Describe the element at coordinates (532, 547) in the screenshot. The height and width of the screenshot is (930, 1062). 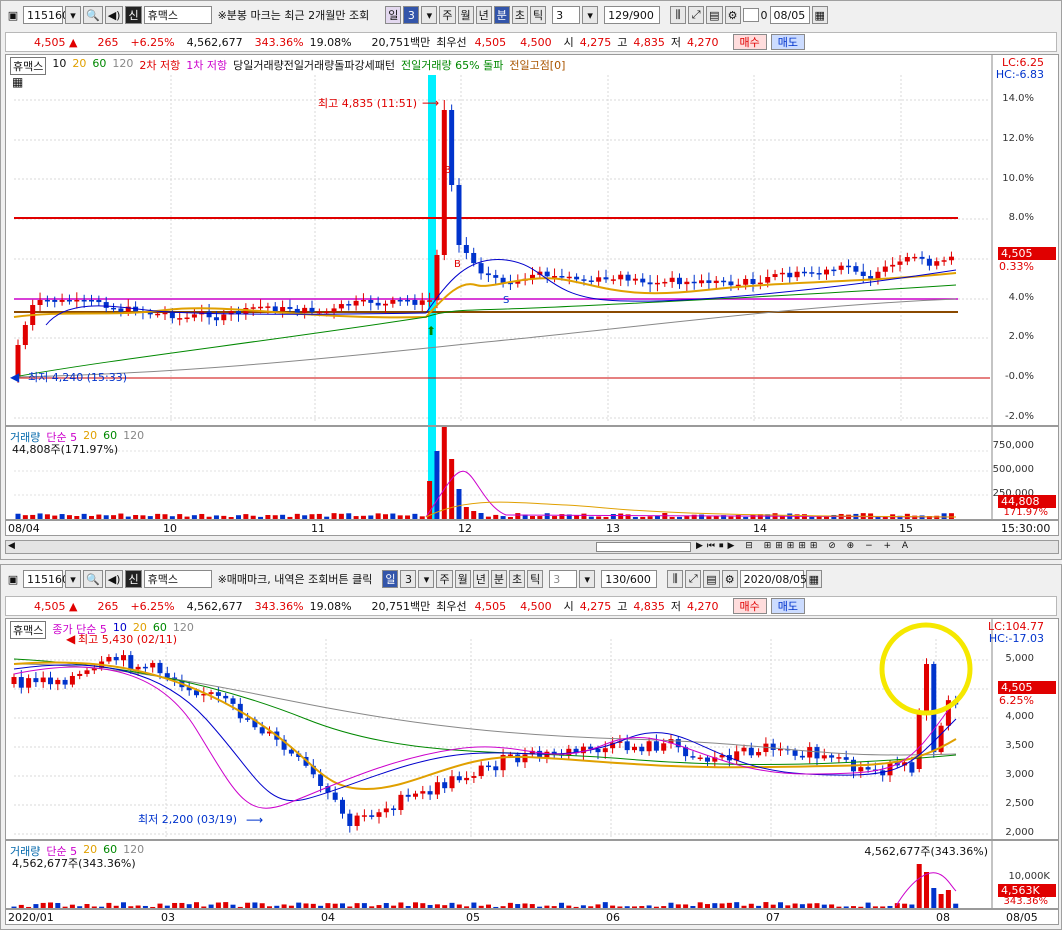
I see `top-scrollbar: ◀ ▶⏮⏹▶ ⊟ ⊞⊞⊞⊞⊞ ⊘ ⊕ − + A` at that location.